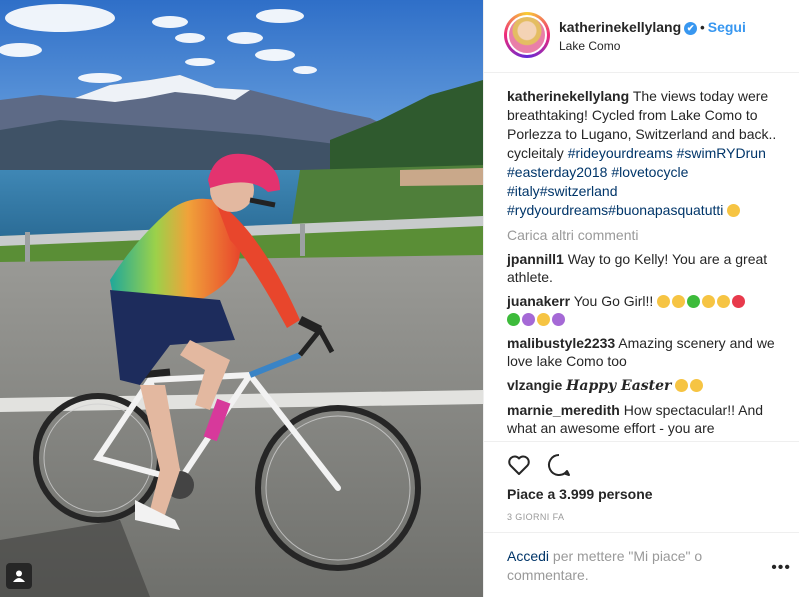 This screenshot has height=601, width=799. What do you see at coordinates (641, 36) in the screenshot?
I see `post-header: katherinekellylang ✔ • Segui Lake Como` at bounding box center [641, 36].